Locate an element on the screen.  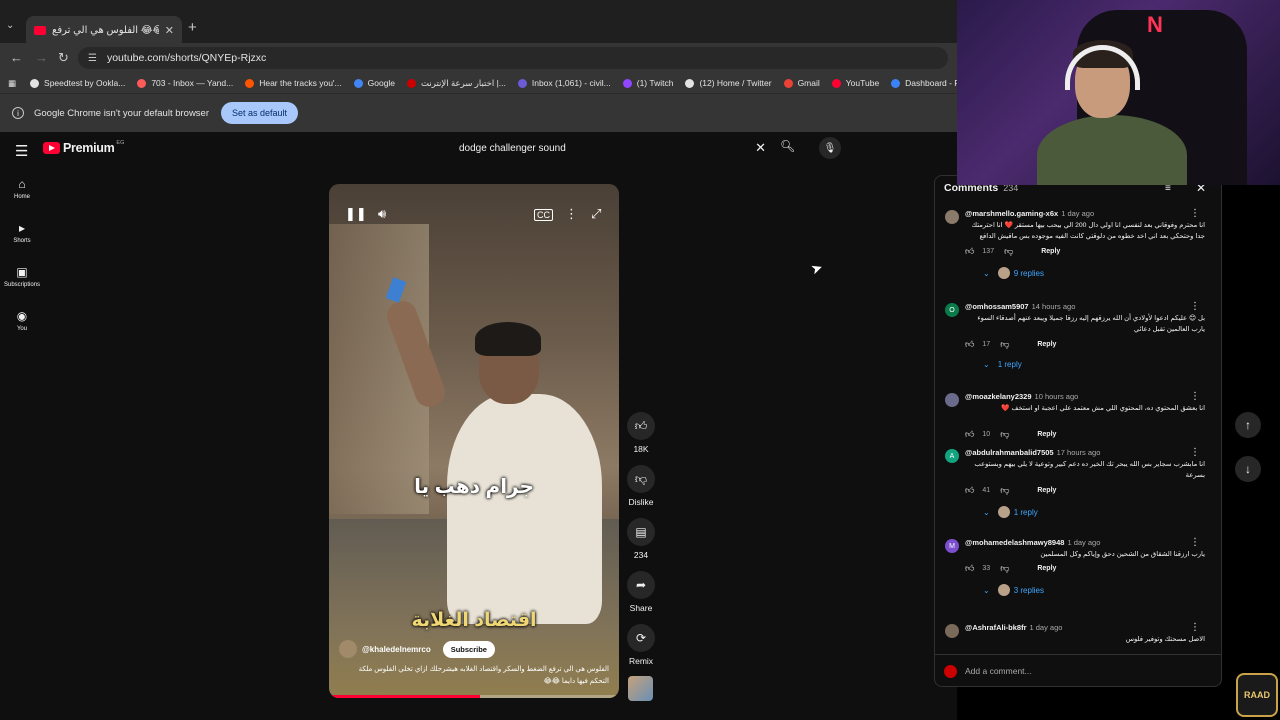
search-input: dodge challenger sound ✕ is located at coordinates (612, 148).